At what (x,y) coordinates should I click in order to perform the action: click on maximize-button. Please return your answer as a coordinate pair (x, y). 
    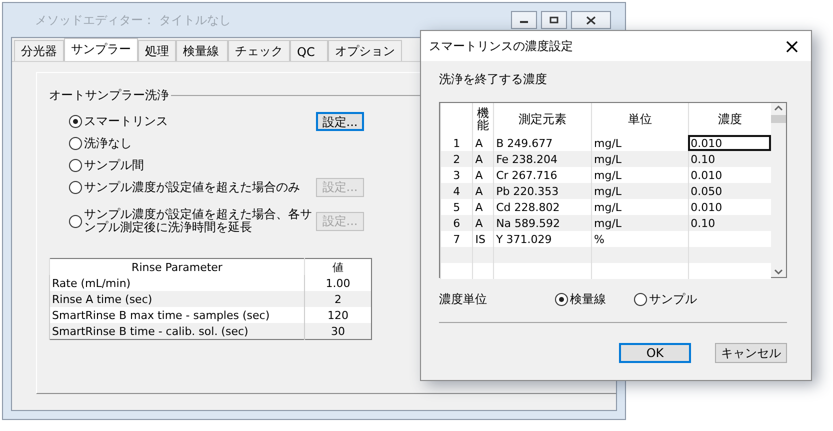
    Looking at the image, I should click on (554, 20).